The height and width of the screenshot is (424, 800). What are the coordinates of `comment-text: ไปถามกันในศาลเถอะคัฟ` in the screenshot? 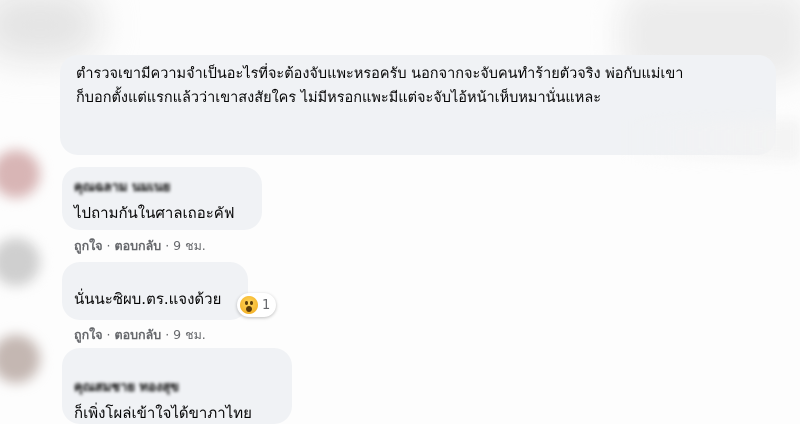 It's located at (154, 213).